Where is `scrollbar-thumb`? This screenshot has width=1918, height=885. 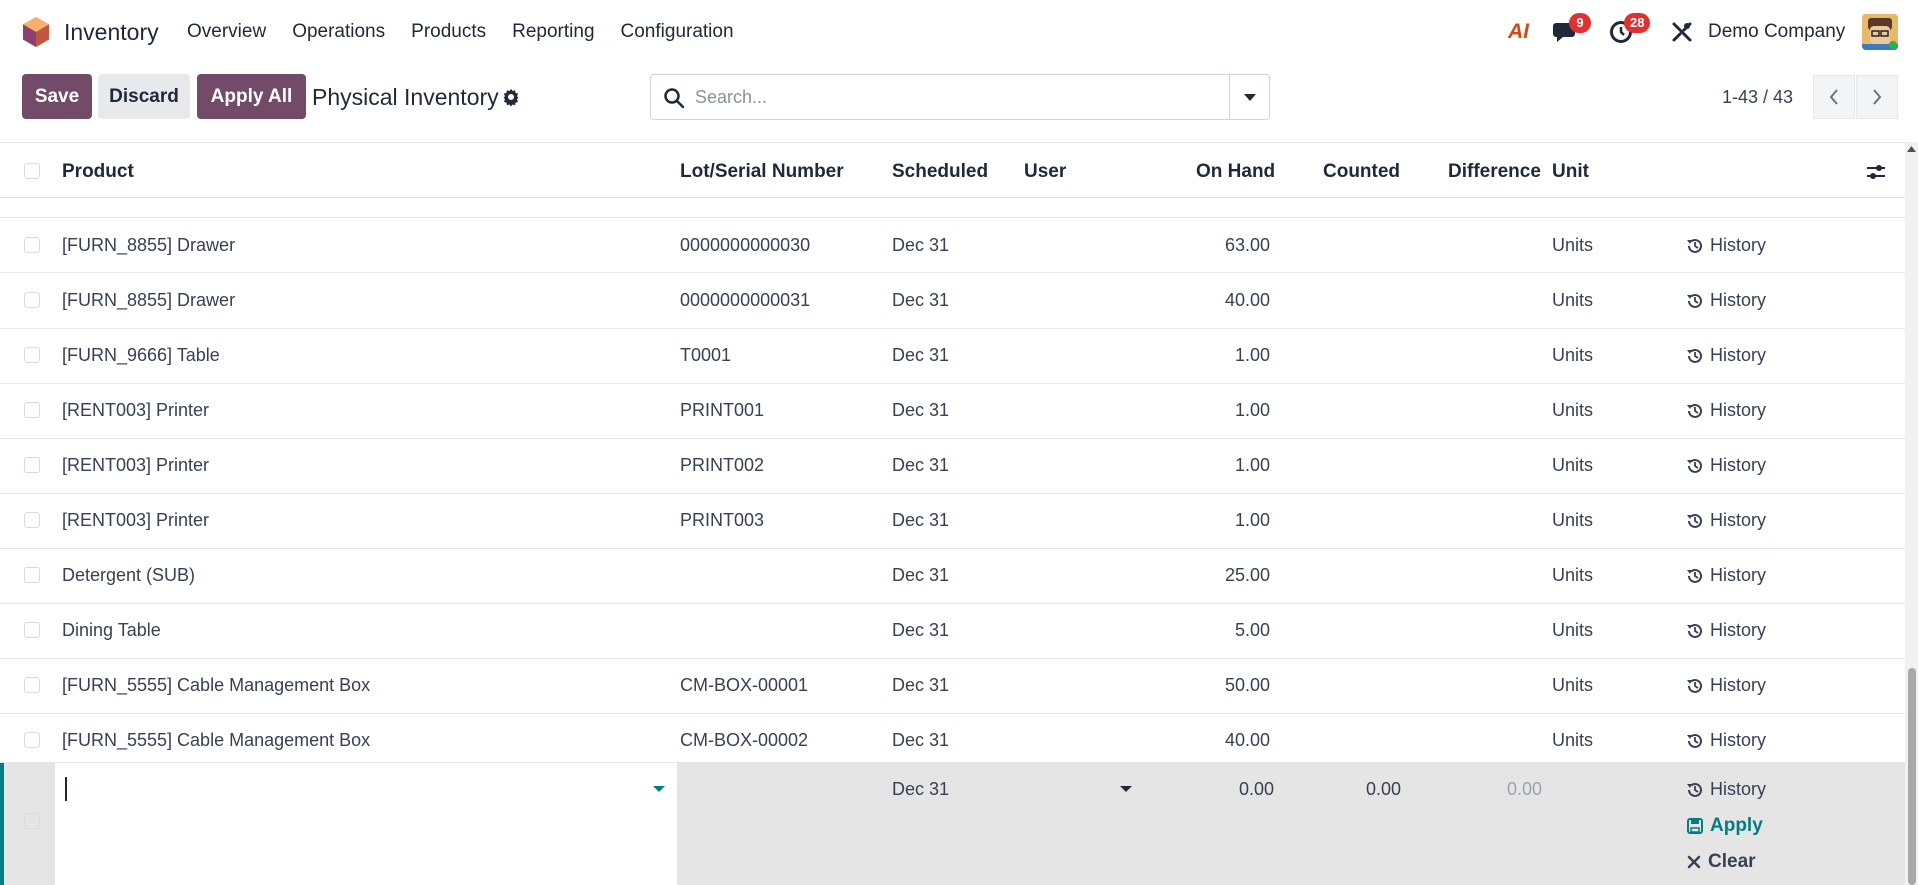
scrollbar-thumb is located at coordinates (1912, 776).